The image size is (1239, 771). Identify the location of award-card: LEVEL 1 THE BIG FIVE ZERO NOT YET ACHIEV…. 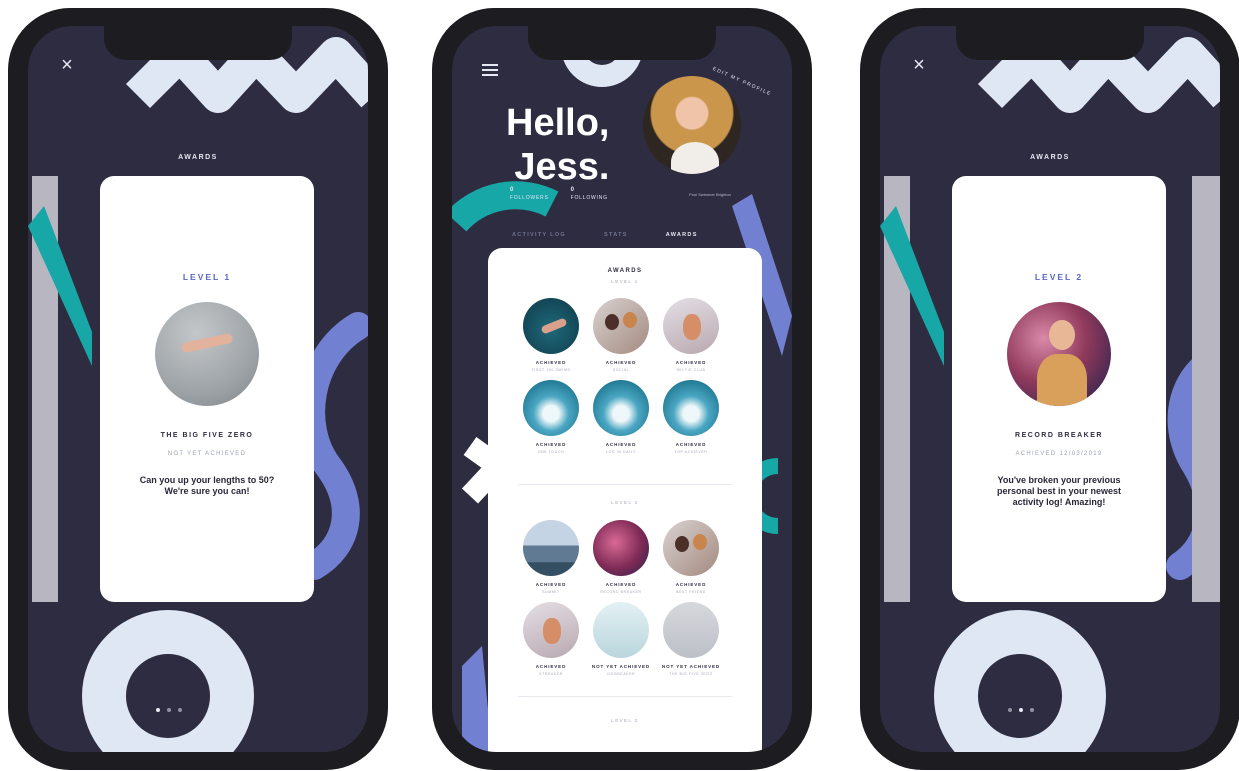
(207, 389).